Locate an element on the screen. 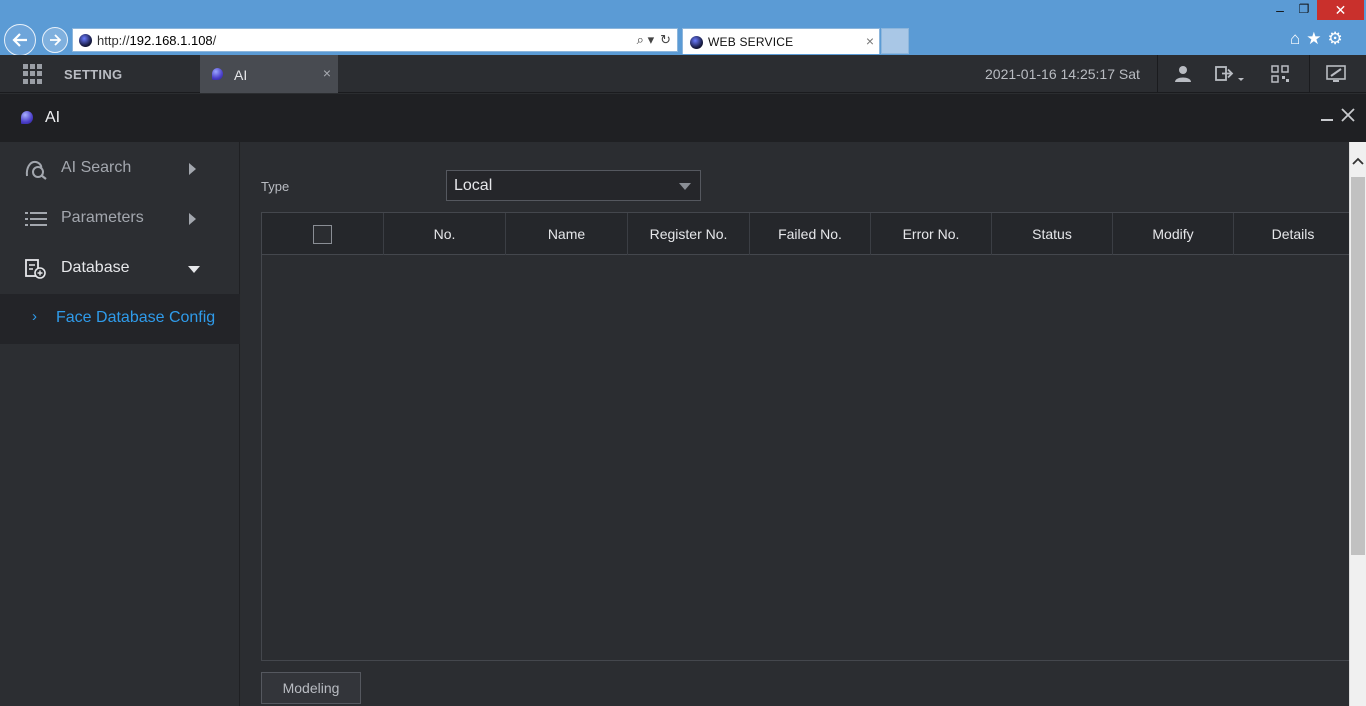  site-globe-icon is located at coordinates (85, 40).